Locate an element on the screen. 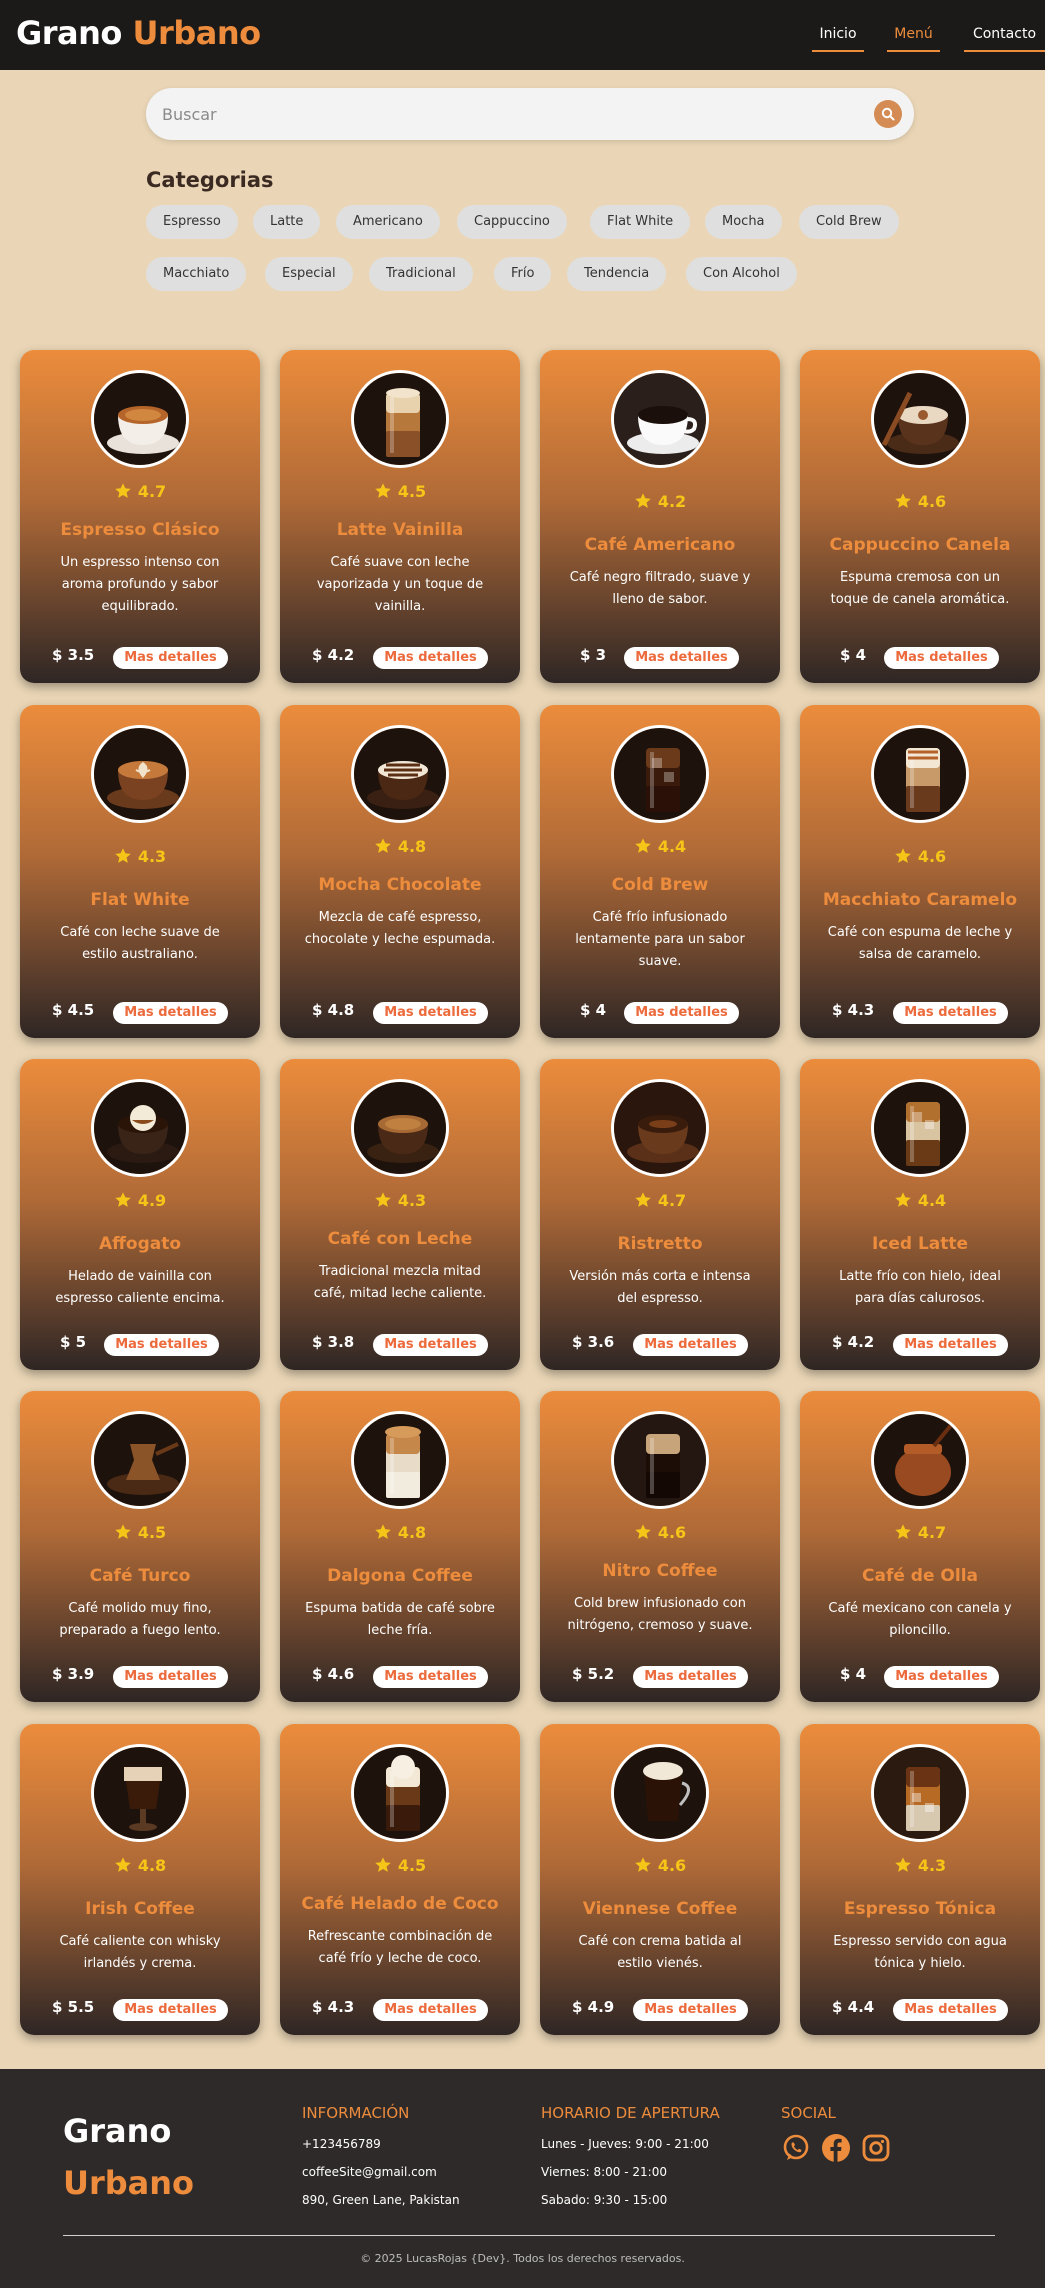 This screenshot has height=2288, width=1045. product-price: $ 3.8 is located at coordinates (333, 1342).